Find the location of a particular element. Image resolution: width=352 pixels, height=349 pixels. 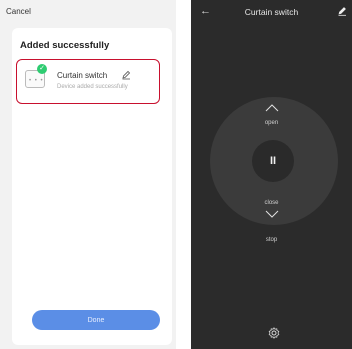

card-title: Added successfully is located at coordinates (65, 45).